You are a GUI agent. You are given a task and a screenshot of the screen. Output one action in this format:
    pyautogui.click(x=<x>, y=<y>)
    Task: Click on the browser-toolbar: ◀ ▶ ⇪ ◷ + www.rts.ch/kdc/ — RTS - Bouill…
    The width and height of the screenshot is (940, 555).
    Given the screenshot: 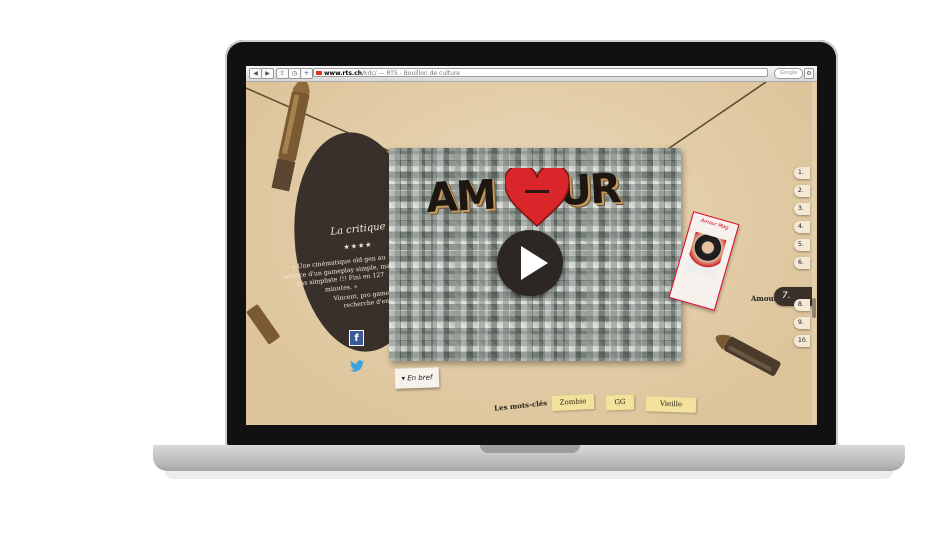 What is the action you would take?
    pyautogui.click(x=531, y=74)
    